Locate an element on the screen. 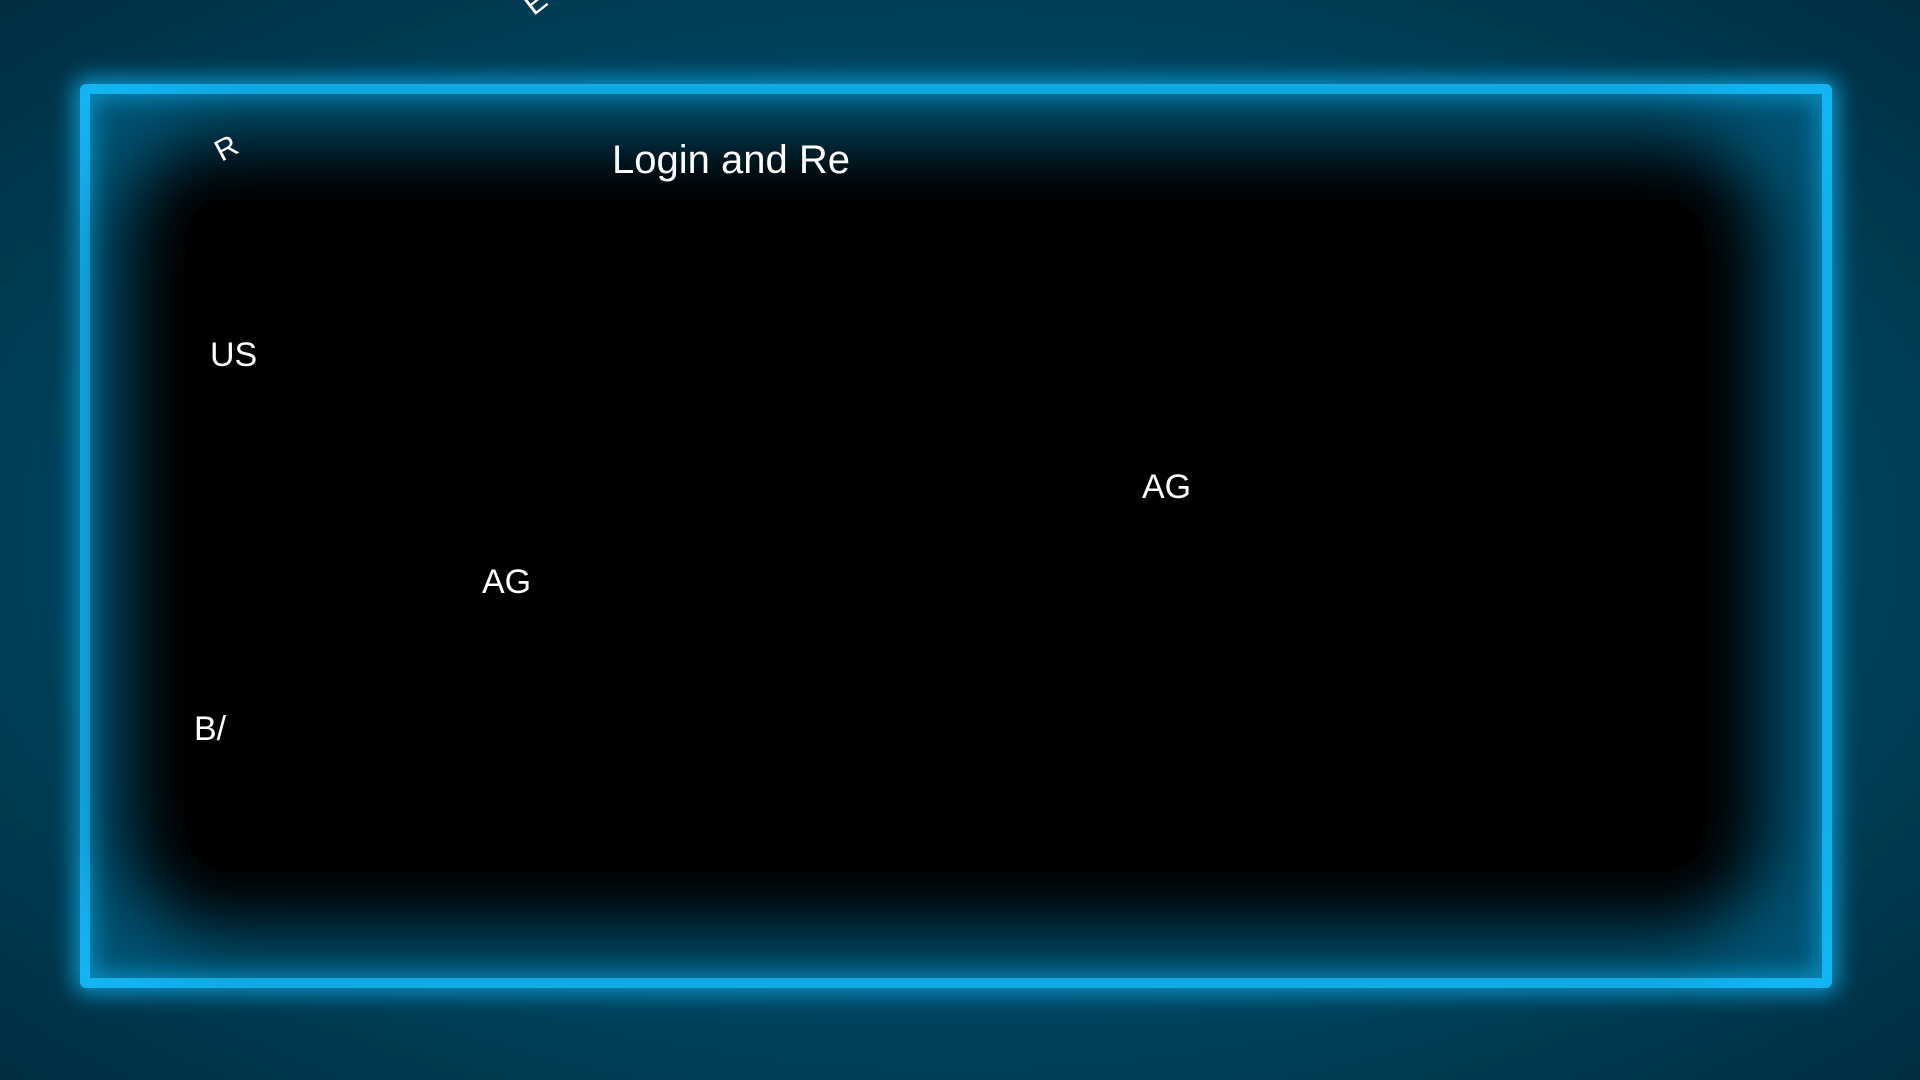 This screenshot has height=1080, width=1920. us-label: US is located at coordinates (234, 355).